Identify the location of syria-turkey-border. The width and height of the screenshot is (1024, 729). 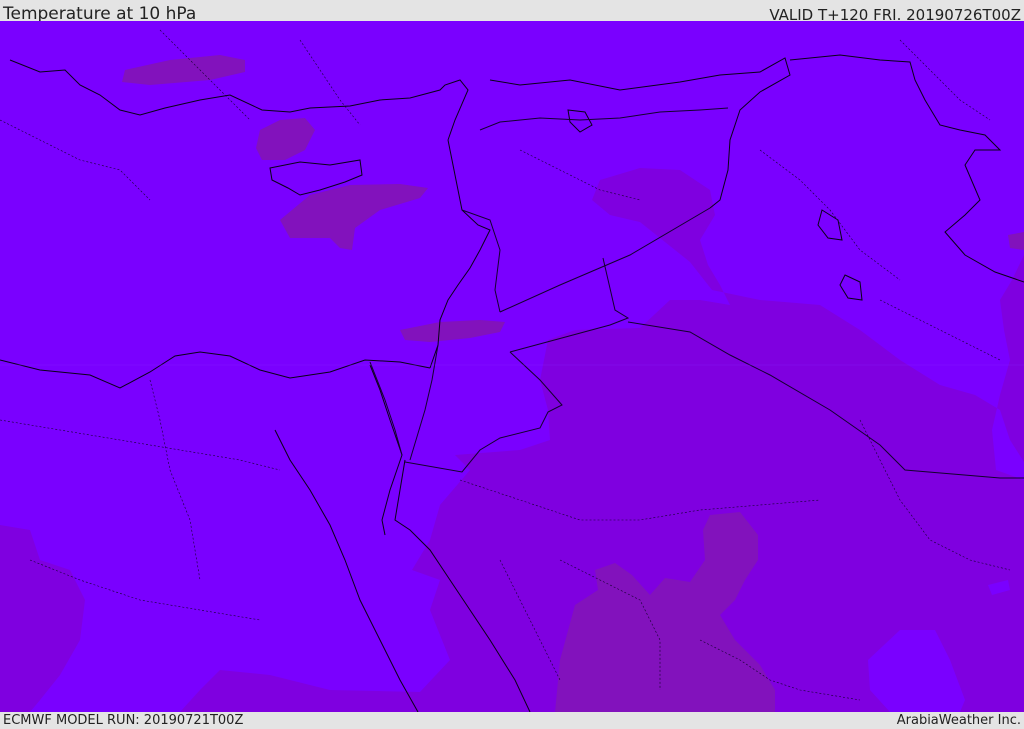
(604, 119).